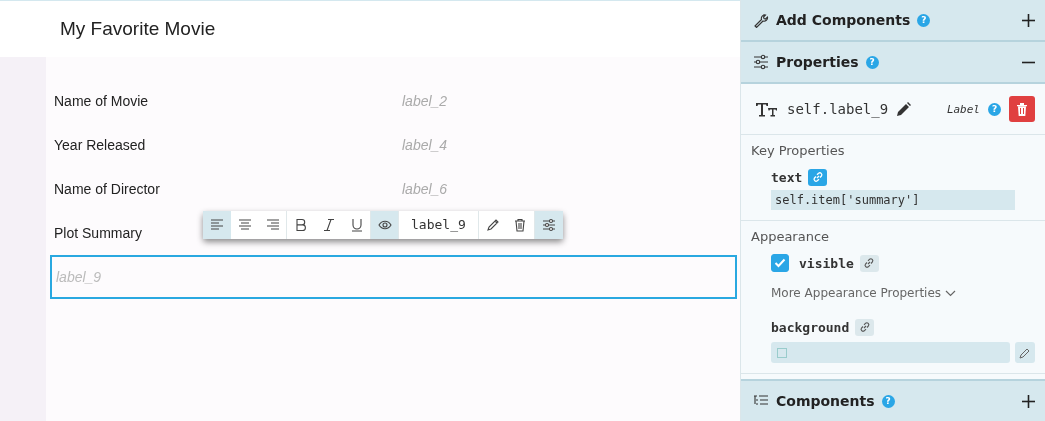 The width and height of the screenshot is (1045, 421). Describe the element at coordinates (138, 29) in the screenshot. I see `page-title: My Favorite Movie` at that location.